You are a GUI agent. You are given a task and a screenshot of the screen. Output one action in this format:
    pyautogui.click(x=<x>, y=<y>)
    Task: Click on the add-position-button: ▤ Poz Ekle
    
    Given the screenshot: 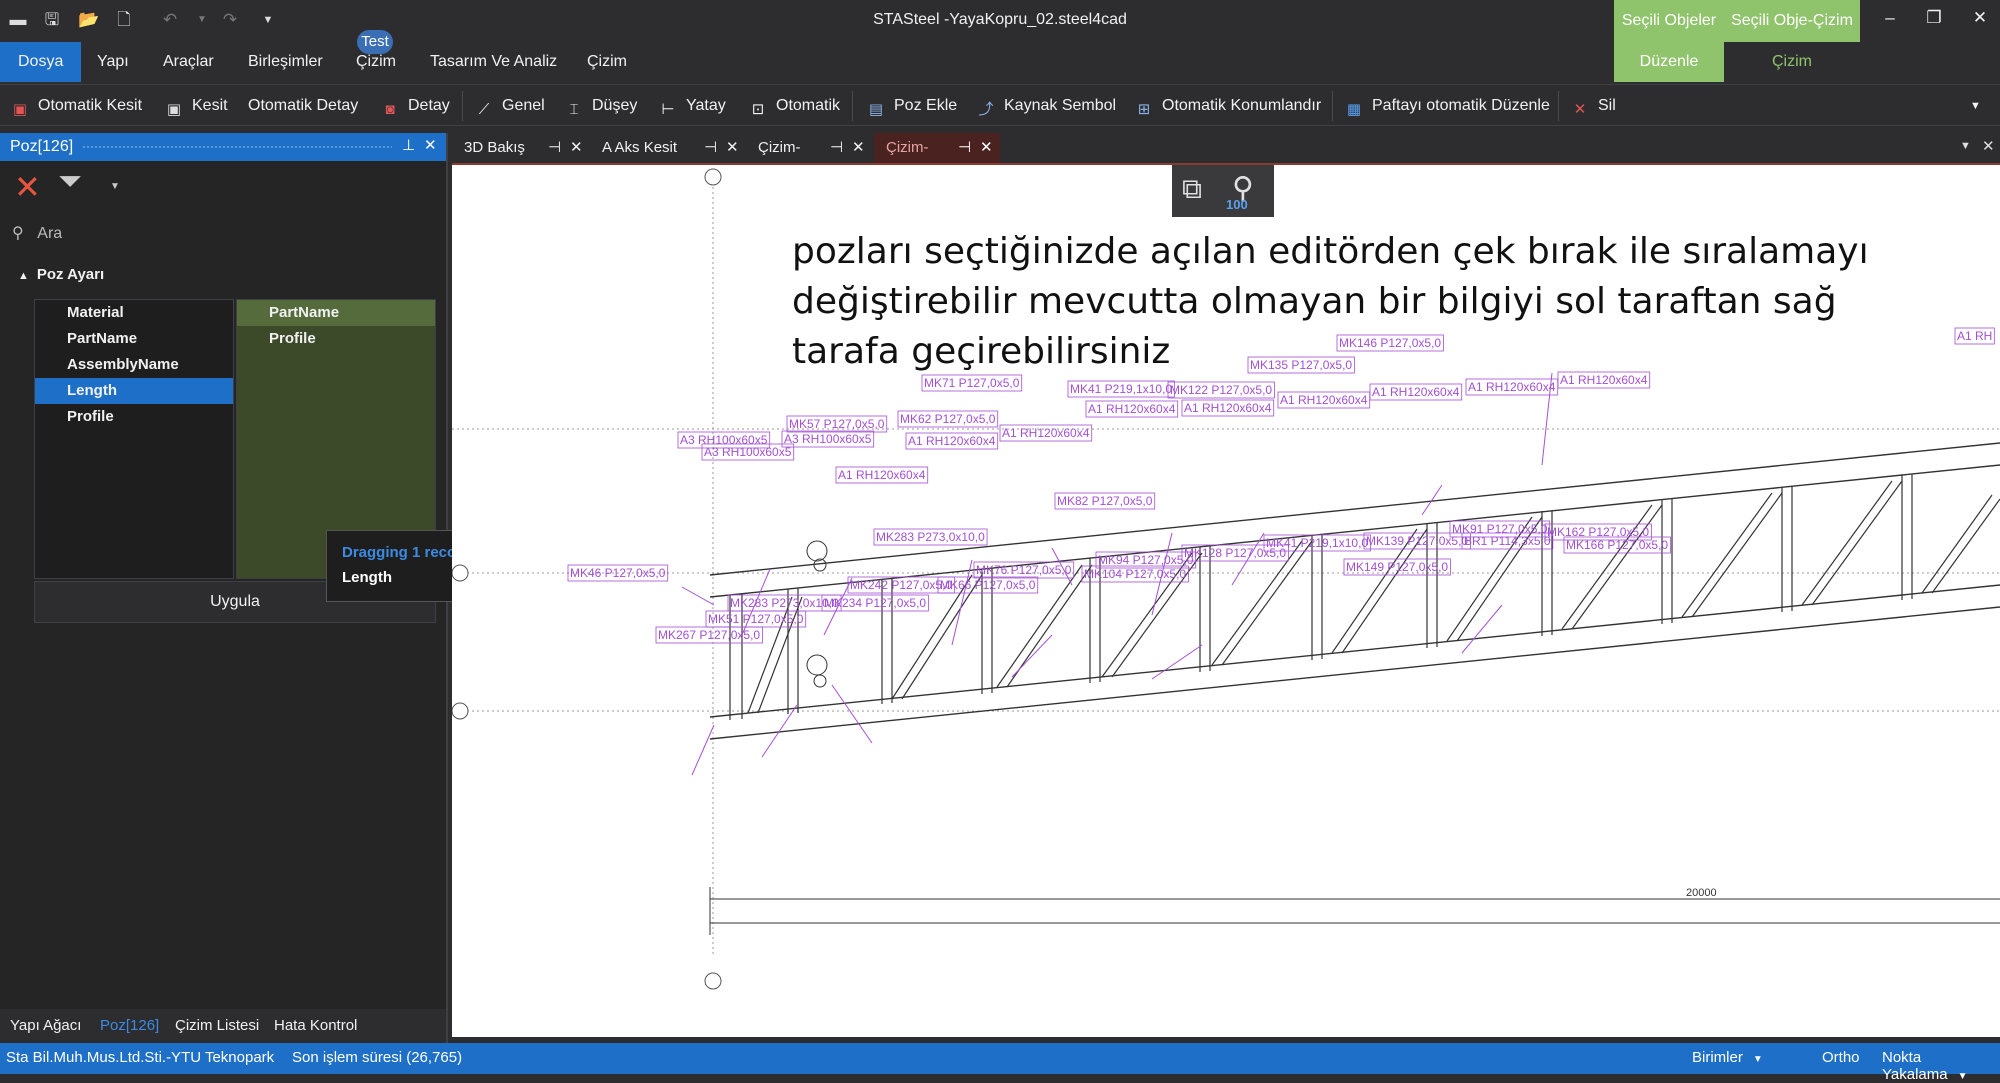 What is the action you would take?
    pyautogui.click(x=911, y=106)
    